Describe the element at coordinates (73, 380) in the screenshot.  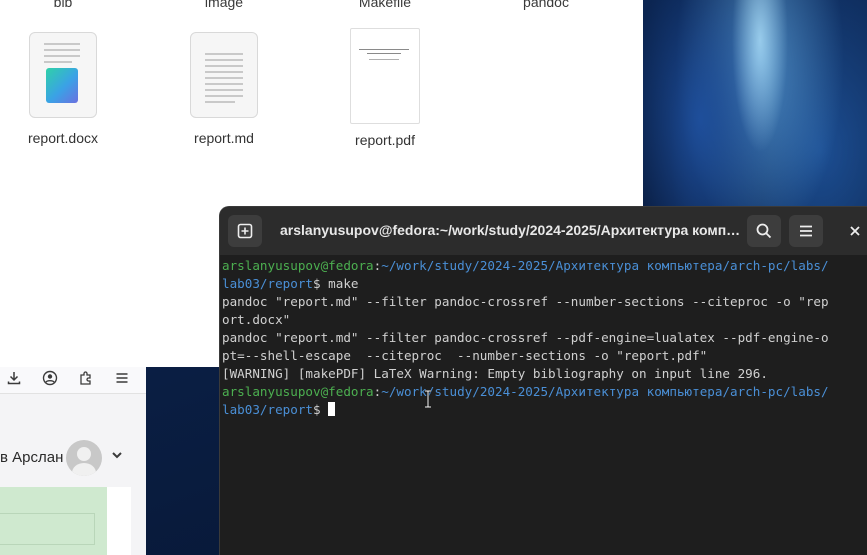
I see `browser-toolbar` at that location.